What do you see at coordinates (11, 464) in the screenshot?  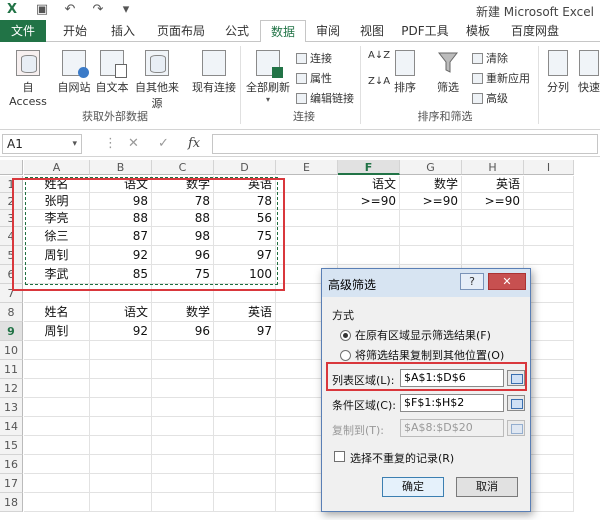 I see `row-header-16: 16` at bounding box center [11, 464].